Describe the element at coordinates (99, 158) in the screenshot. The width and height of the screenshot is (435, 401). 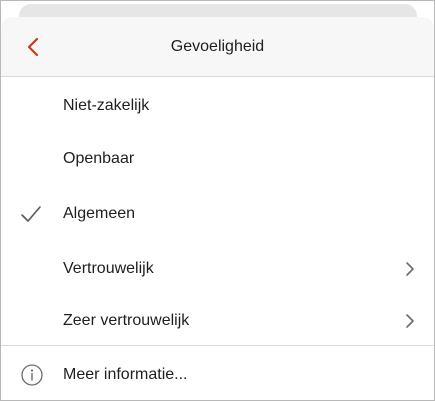
I see `option-label: Openbaar` at that location.